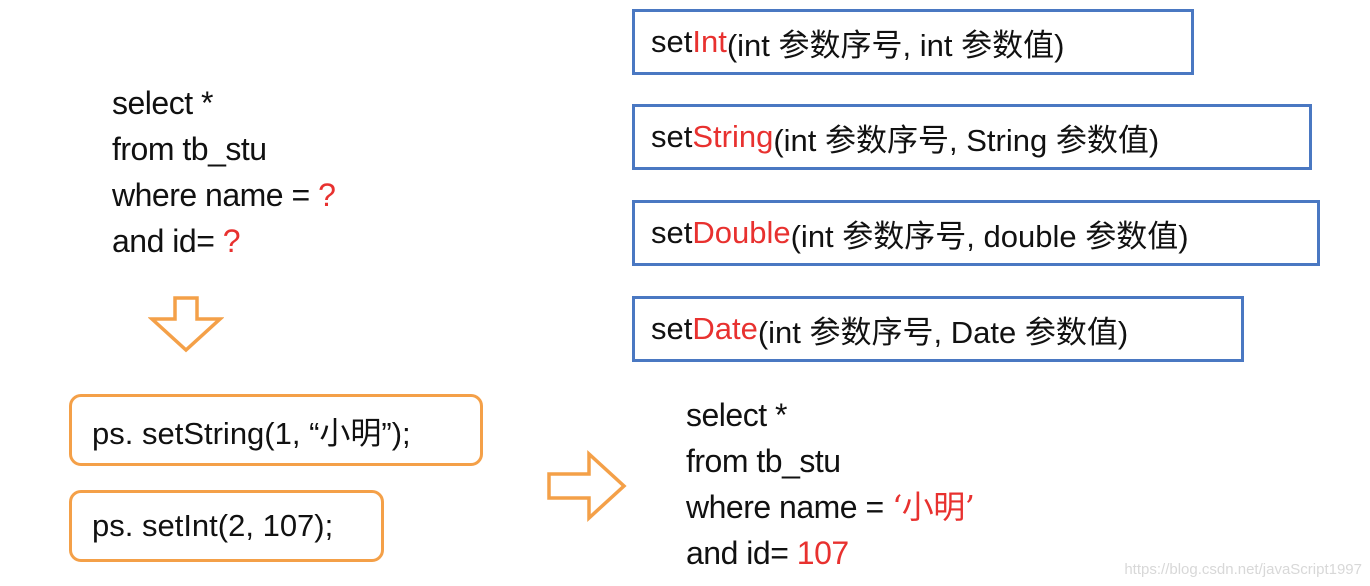 This screenshot has height=586, width=1370. What do you see at coordinates (1243, 569) in the screenshot?
I see `watermark: https://blog.csdn.net/javaScript1997` at bounding box center [1243, 569].